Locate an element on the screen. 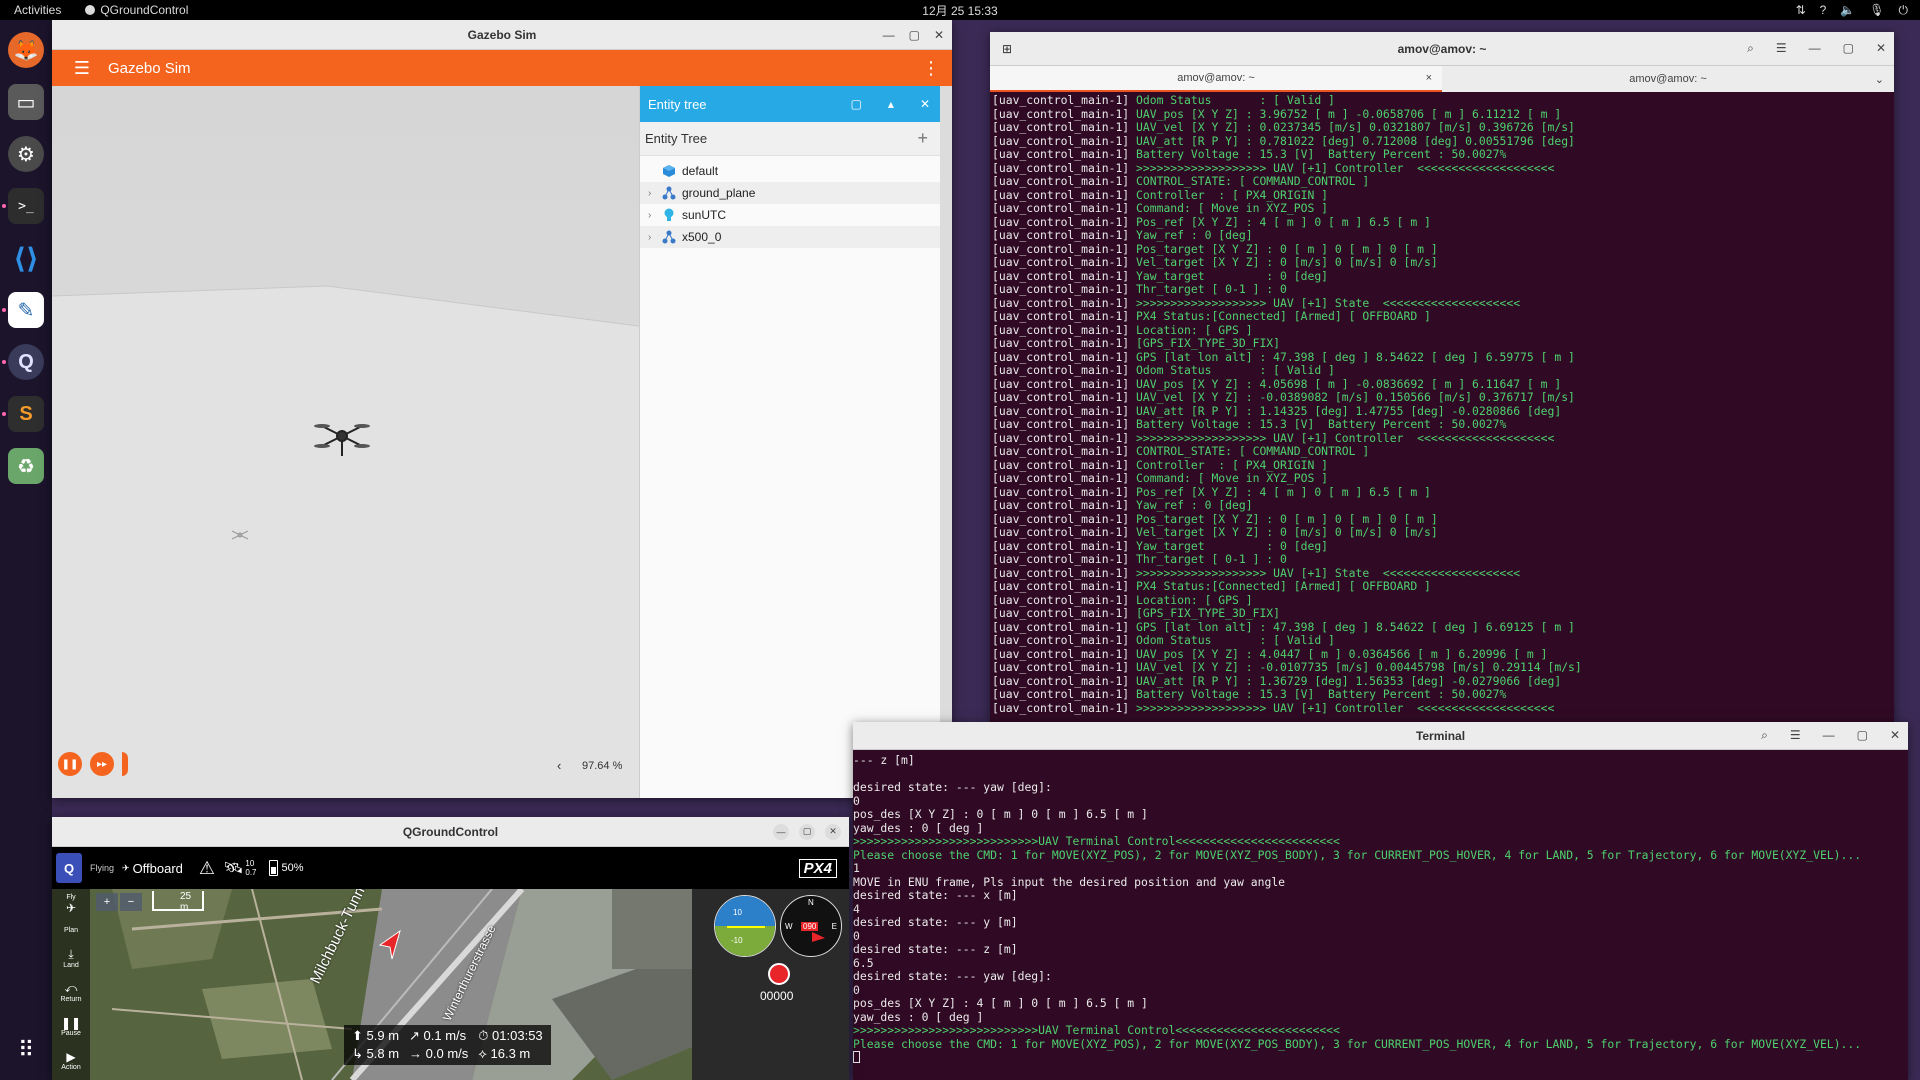 The width and height of the screenshot is (1920, 1080). terminal-icon: >_ is located at coordinates (26, 206).